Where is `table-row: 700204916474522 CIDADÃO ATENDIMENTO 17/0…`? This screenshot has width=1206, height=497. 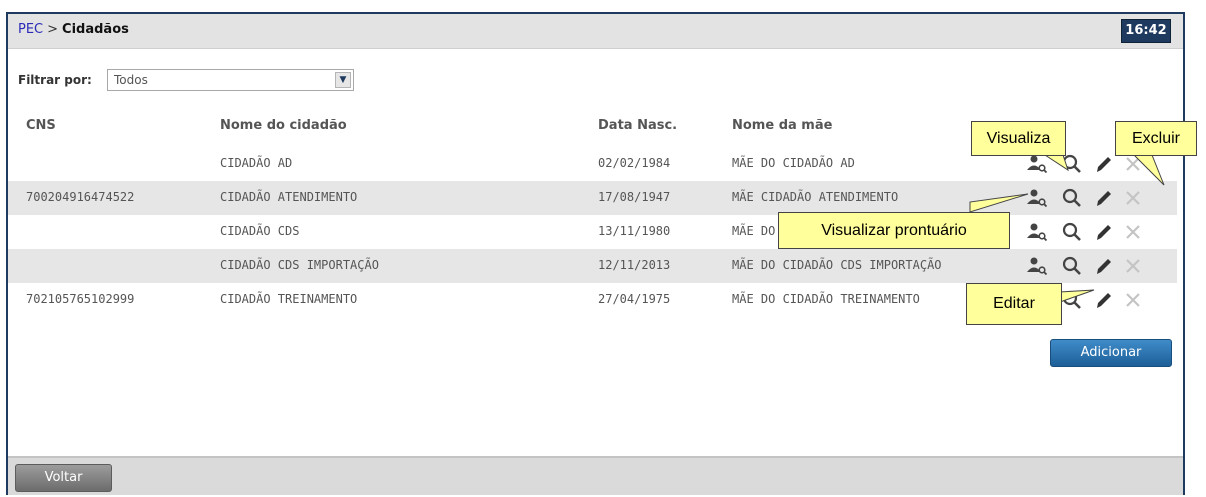
table-row: 700204916474522 CIDADÃO ATENDIMENTO 17/0… is located at coordinates (592, 198).